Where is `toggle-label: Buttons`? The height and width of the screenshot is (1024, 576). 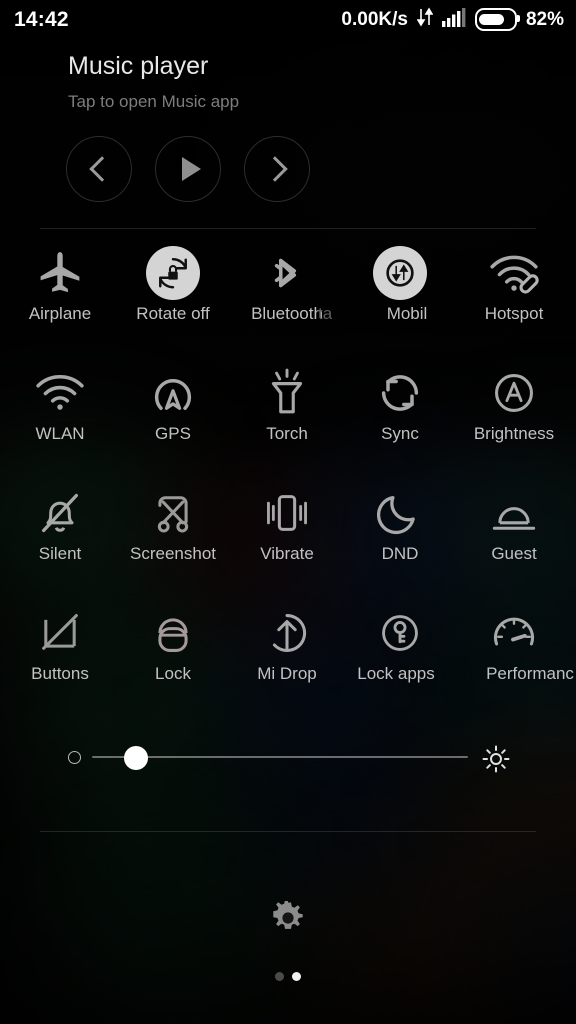
toggle-label: Buttons is located at coordinates (60, 673).